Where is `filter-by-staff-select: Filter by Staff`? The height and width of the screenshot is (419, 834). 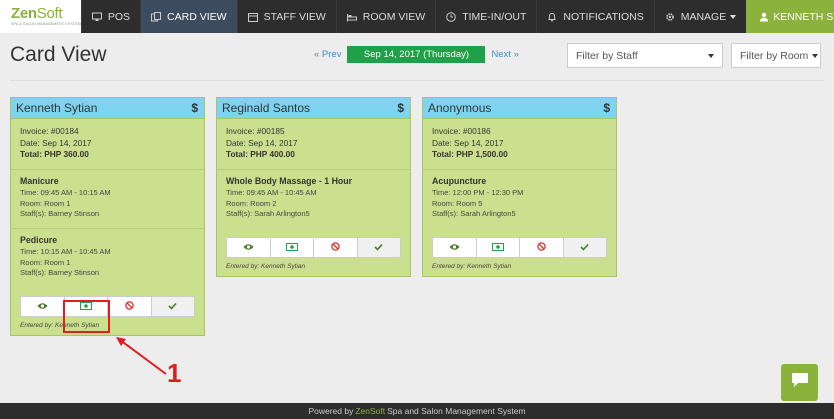 filter-by-staff-select: Filter by Staff is located at coordinates (645, 55).